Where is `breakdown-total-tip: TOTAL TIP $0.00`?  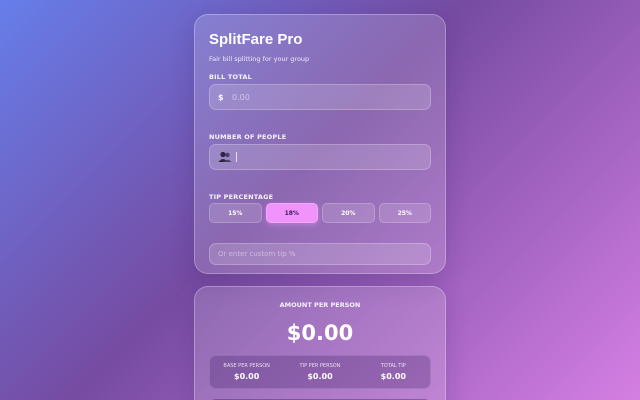 breakdown-total-tip: TOTAL TIP $0.00 is located at coordinates (393, 372).